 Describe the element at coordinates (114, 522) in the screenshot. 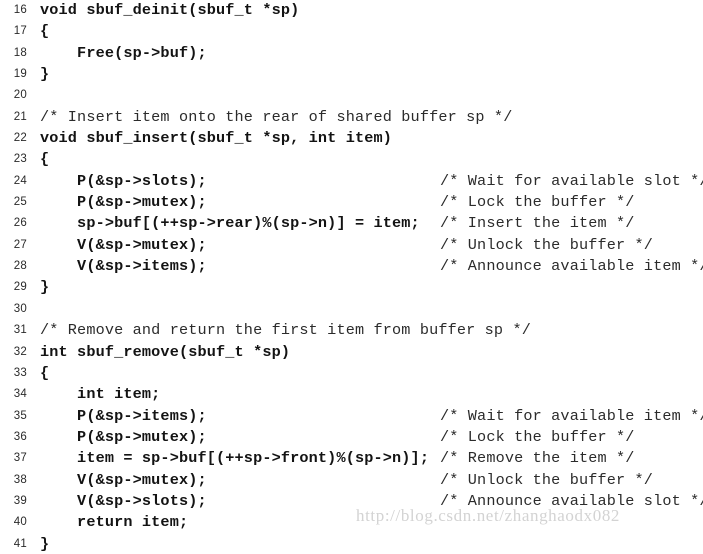

I see `code-text: return item;` at that location.